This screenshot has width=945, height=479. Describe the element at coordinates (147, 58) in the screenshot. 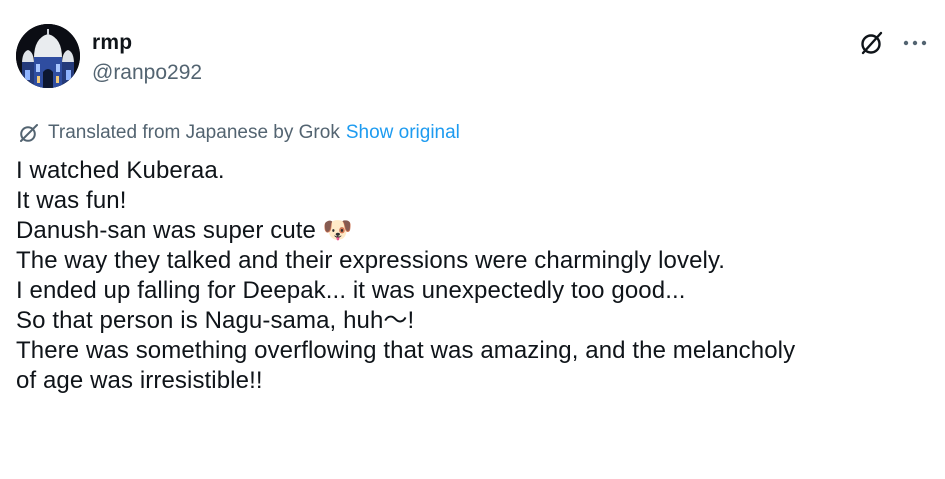

I see `author-info: rmp @ranpo292` at that location.